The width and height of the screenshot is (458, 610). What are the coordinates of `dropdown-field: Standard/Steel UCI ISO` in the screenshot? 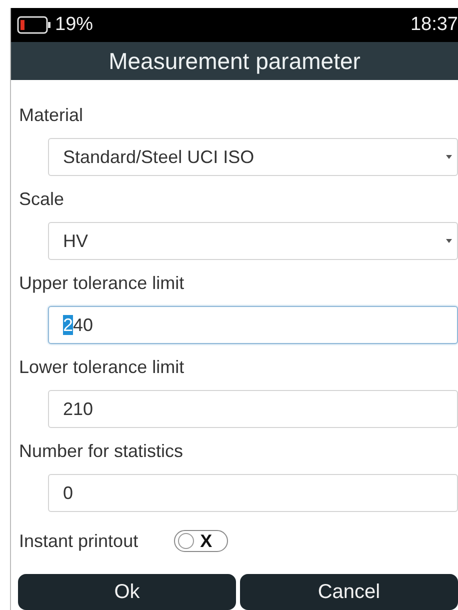 It's located at (253, 157).